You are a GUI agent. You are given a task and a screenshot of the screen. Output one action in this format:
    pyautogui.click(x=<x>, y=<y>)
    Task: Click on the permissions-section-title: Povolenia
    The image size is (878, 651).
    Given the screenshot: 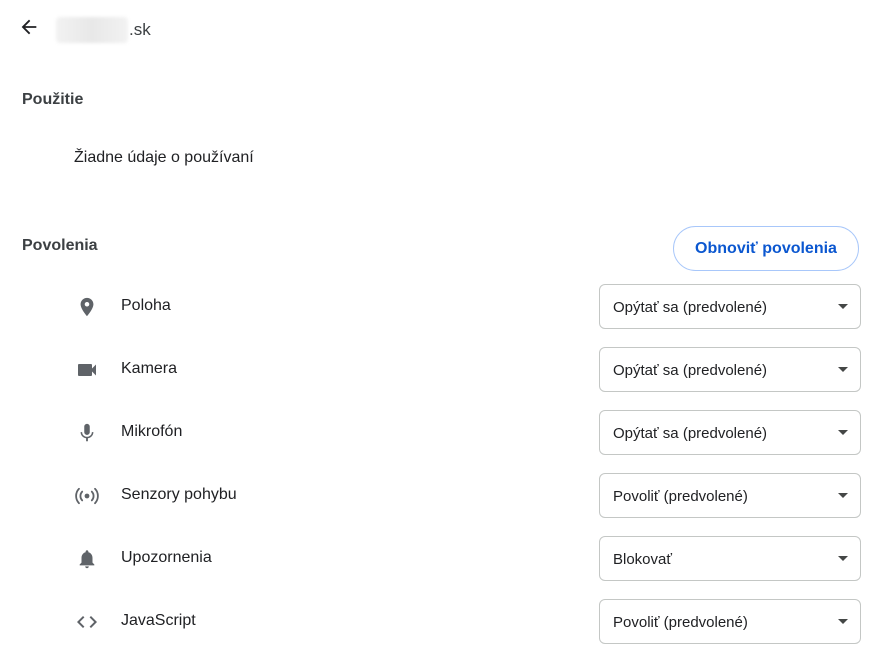 What is the action you would take?
    pyautogui.click(x=60, y=245)
    